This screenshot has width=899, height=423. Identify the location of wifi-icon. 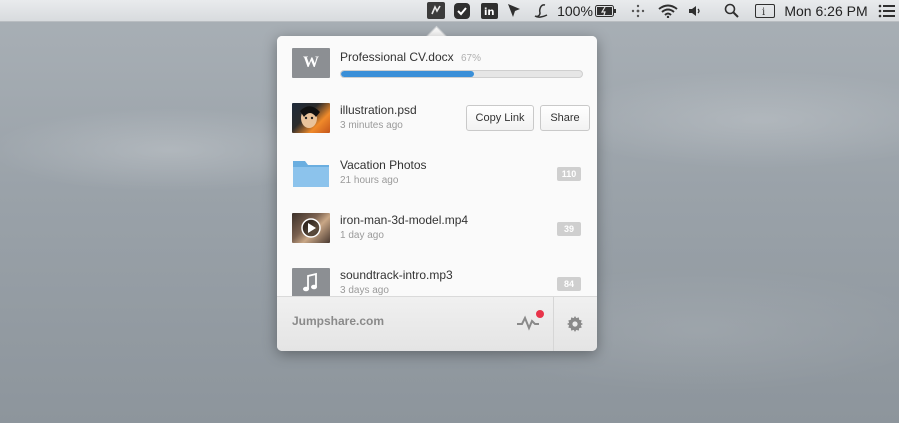
(668, 10).